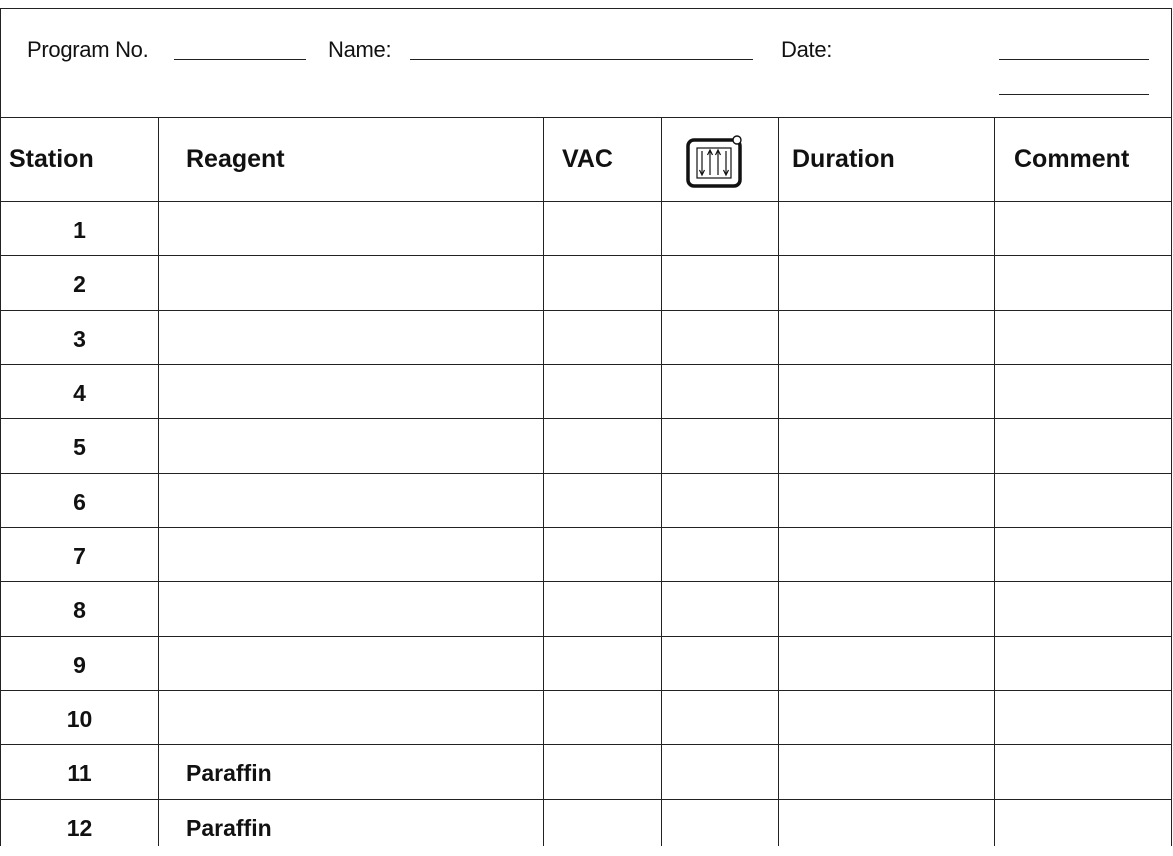 The width and height of the screenshot is (1173, 856). Describe the element at coordinates (1072, 159) in the screenshot. I see `column-header-comment: Comment` at that location.